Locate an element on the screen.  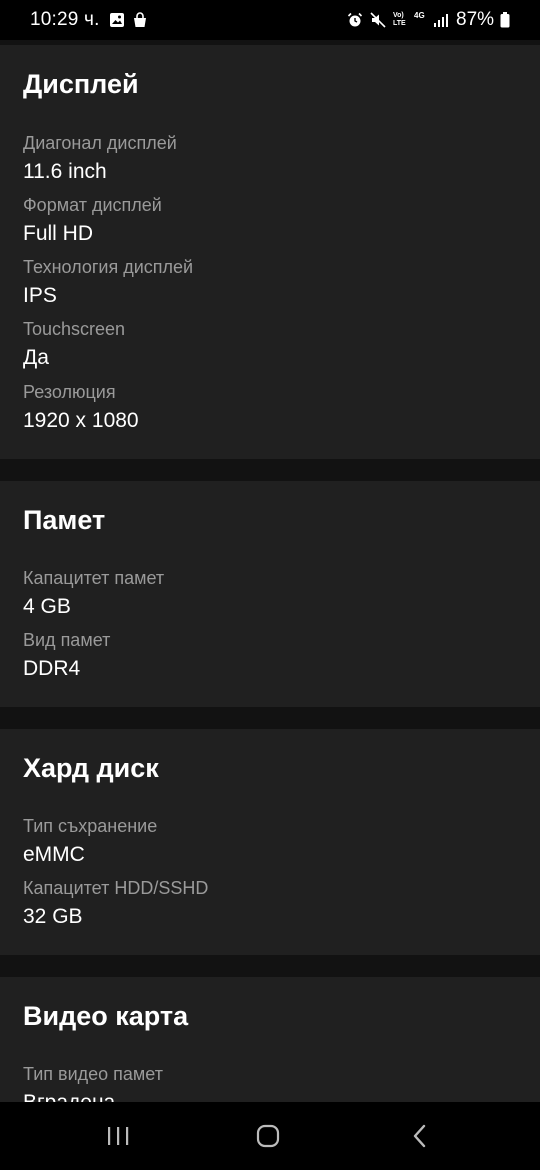
section-title: Видео карта is located at coordinates (106, 1016).